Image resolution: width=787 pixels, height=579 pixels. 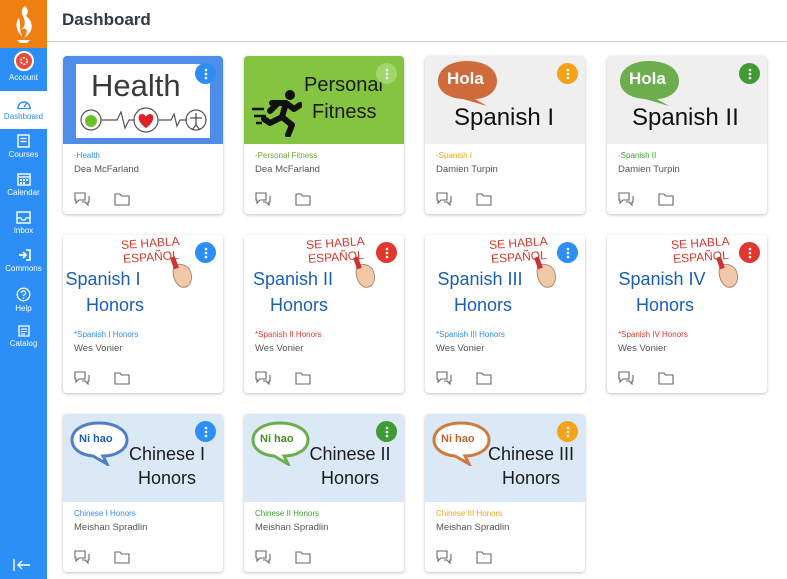 What do you see at coordinates (687, 100) in the screenshot?
I see `card-hero: Hola Spanish II` at bounding box center [687, 100].